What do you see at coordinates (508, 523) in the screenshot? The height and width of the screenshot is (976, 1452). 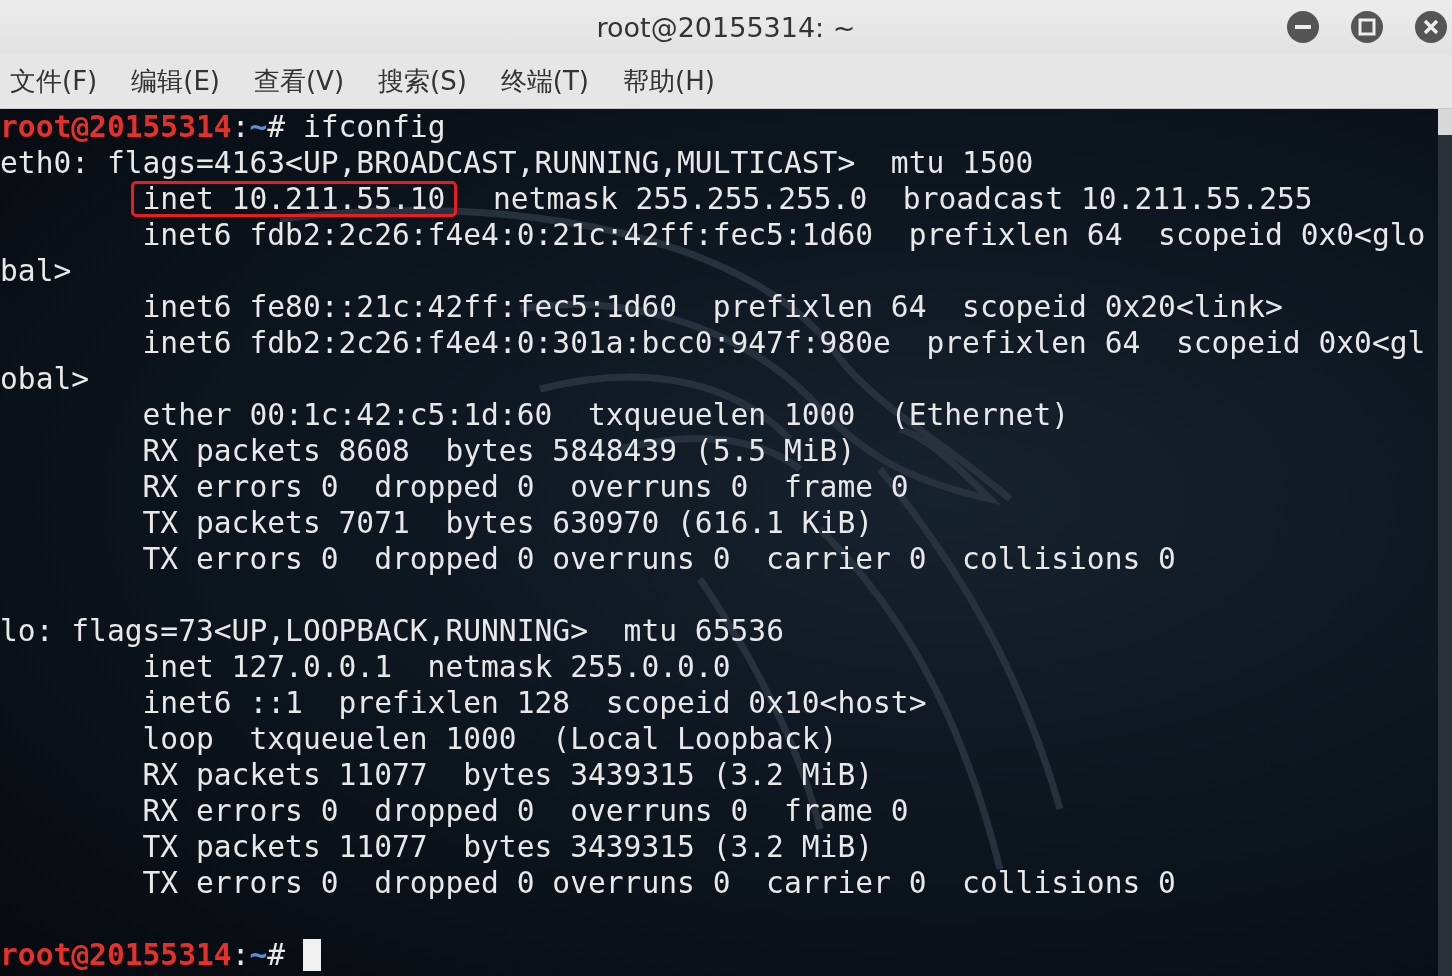 I see `output-line: TX packets 7071 bytes 630970 (616.1 KiB)` at bounding box center [508, 523].